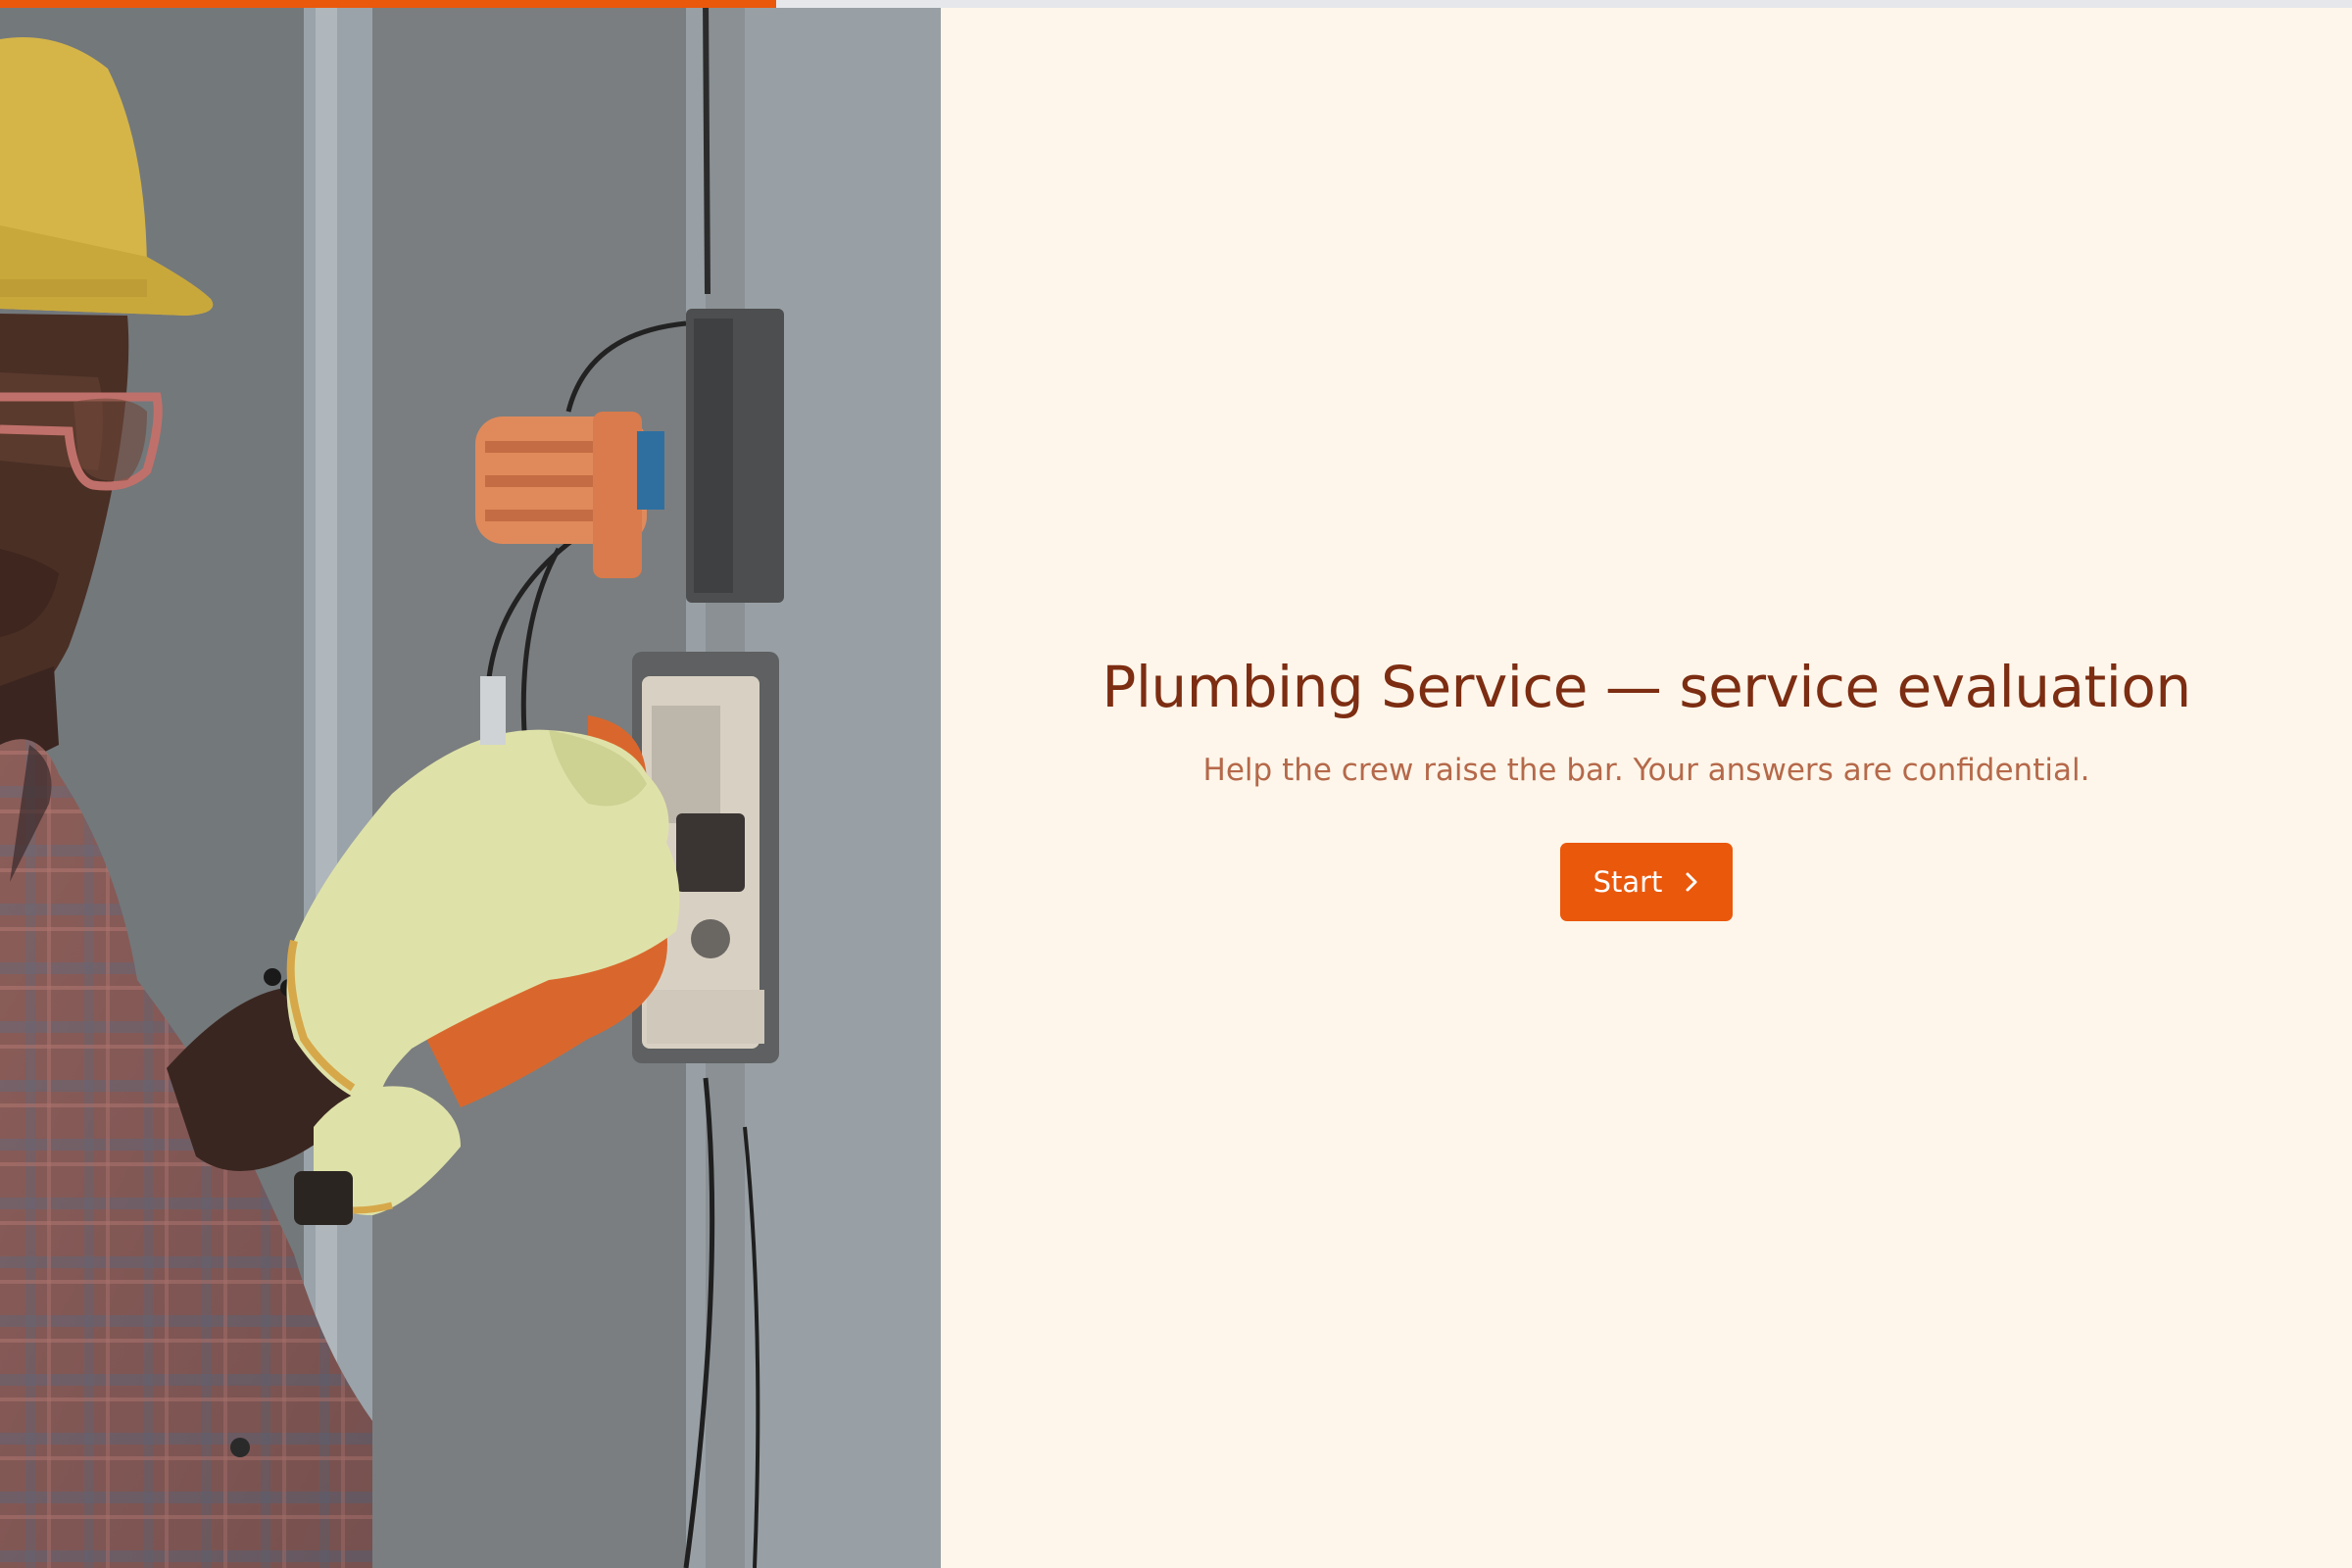 Image resolution: width=2352 pixels, height=1568 pixels. What do you see at coordinates (1646, 687) in the screenshot?
I see `survey-title: Plumbing Service — service evaluation` at bounding box center [1646, 687].